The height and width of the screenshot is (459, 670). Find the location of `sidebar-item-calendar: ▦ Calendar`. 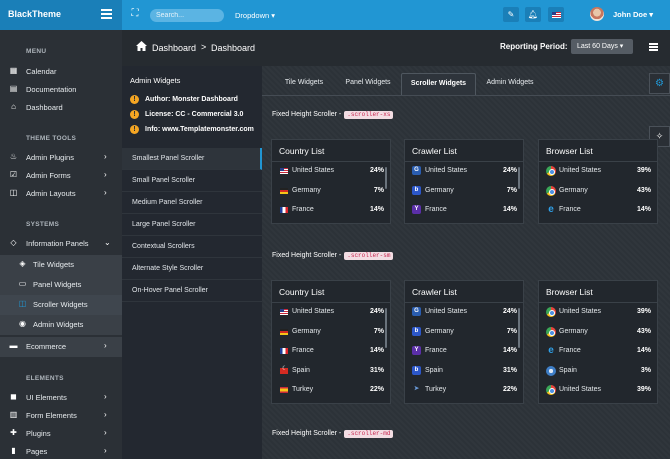

sidebar-item-calendar: ▦ Calendar is located at coordinates (61, 71).